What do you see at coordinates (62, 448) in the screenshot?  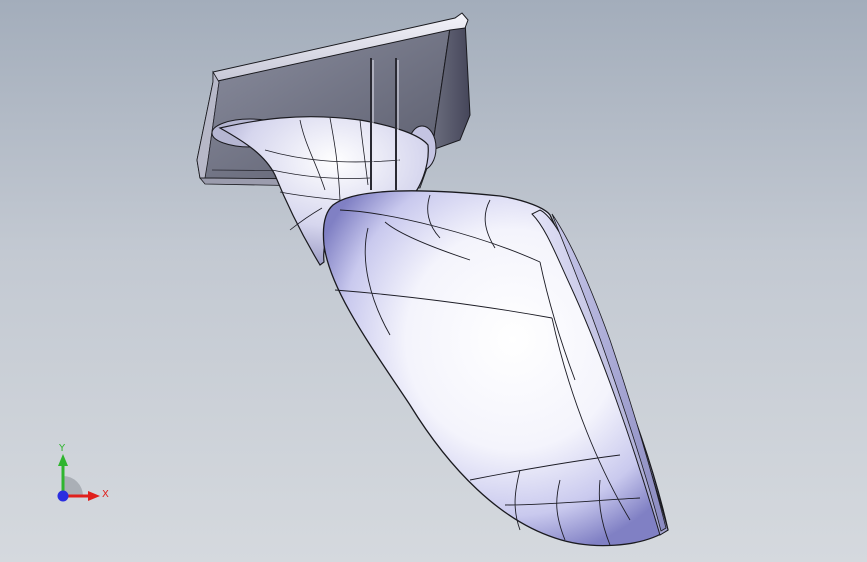 I see `y-axis-label: Y` at bounding box center [62, 448].